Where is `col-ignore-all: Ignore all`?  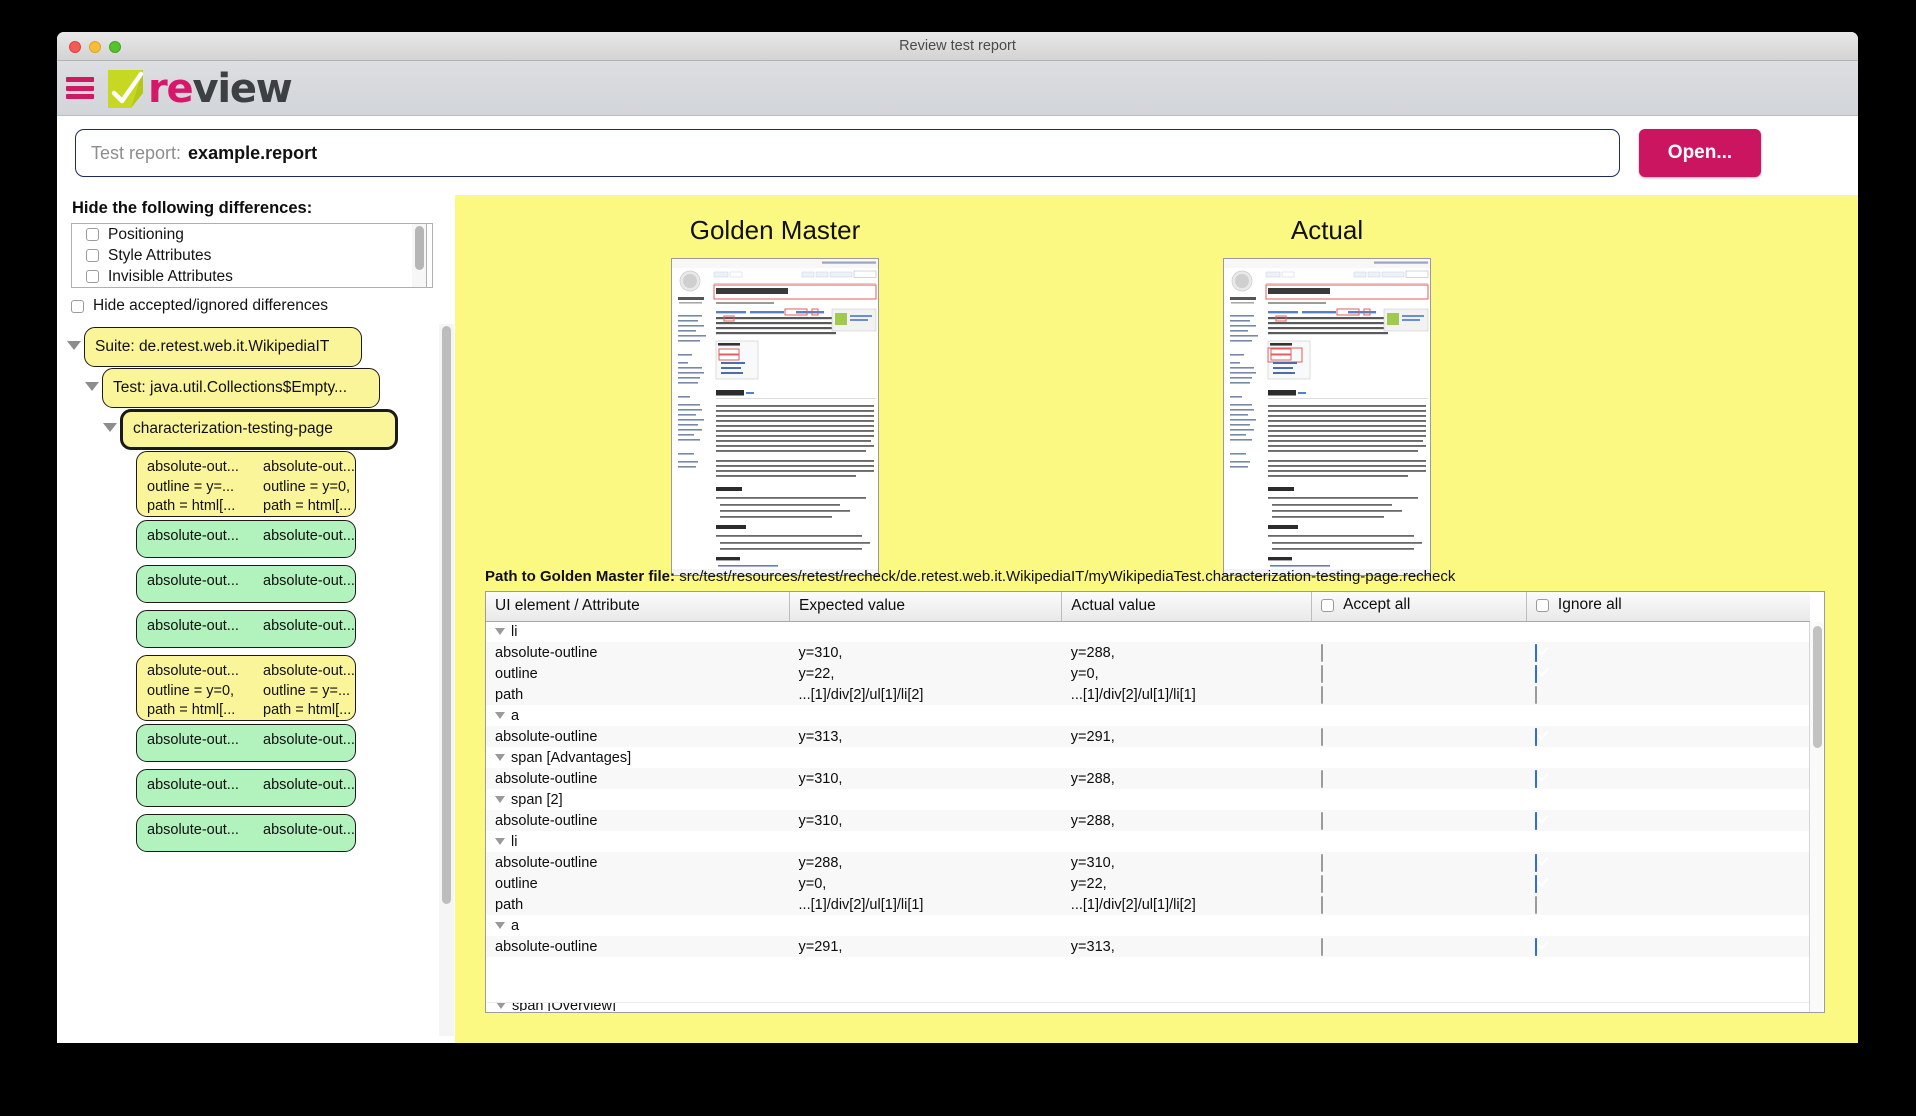
col-ignore-all: Ignore all is located at coordinates (1668, 607).